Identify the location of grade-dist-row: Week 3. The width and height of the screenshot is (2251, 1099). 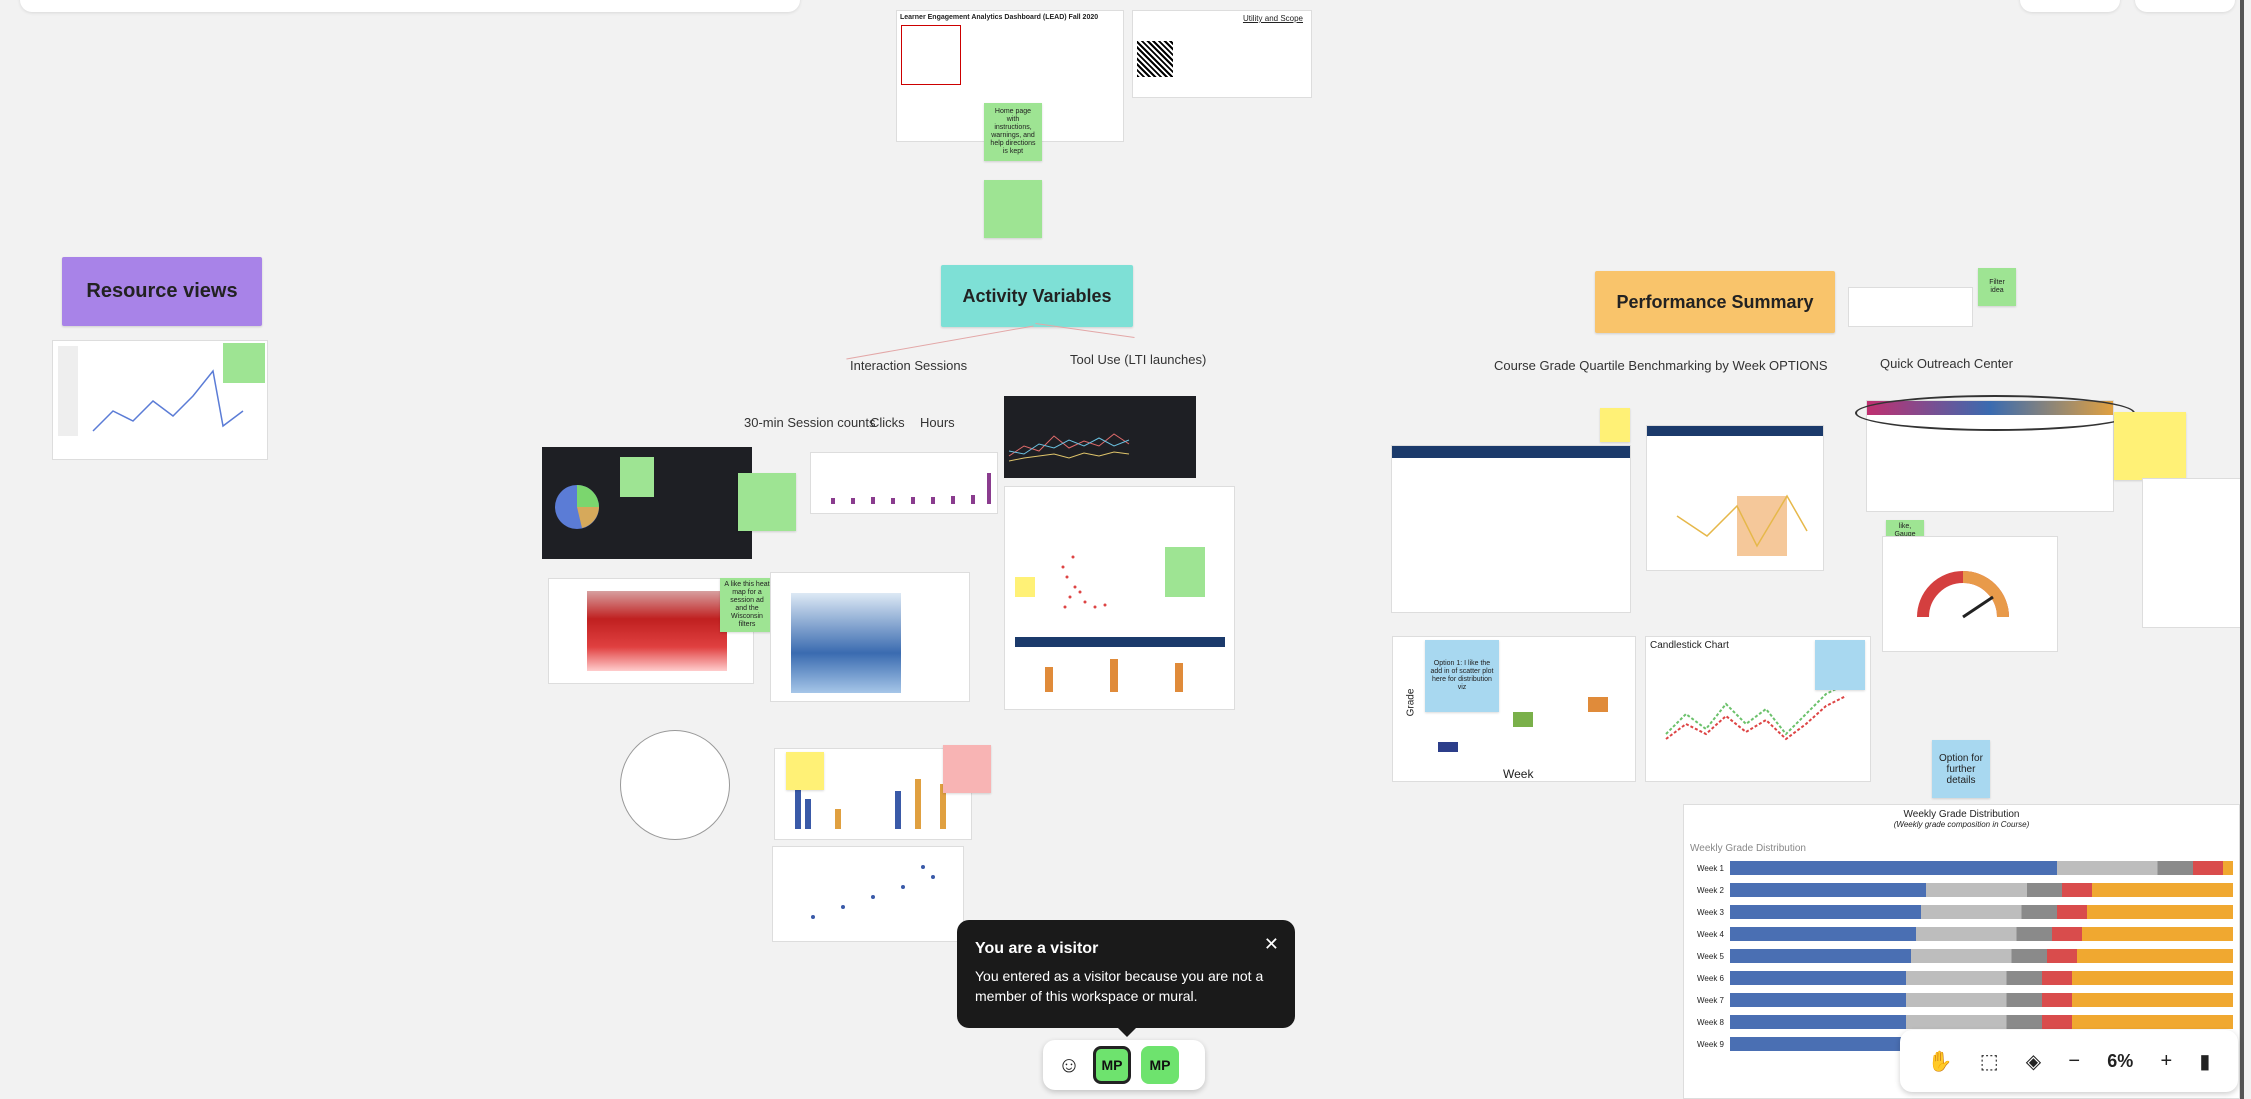
(1961, 912).